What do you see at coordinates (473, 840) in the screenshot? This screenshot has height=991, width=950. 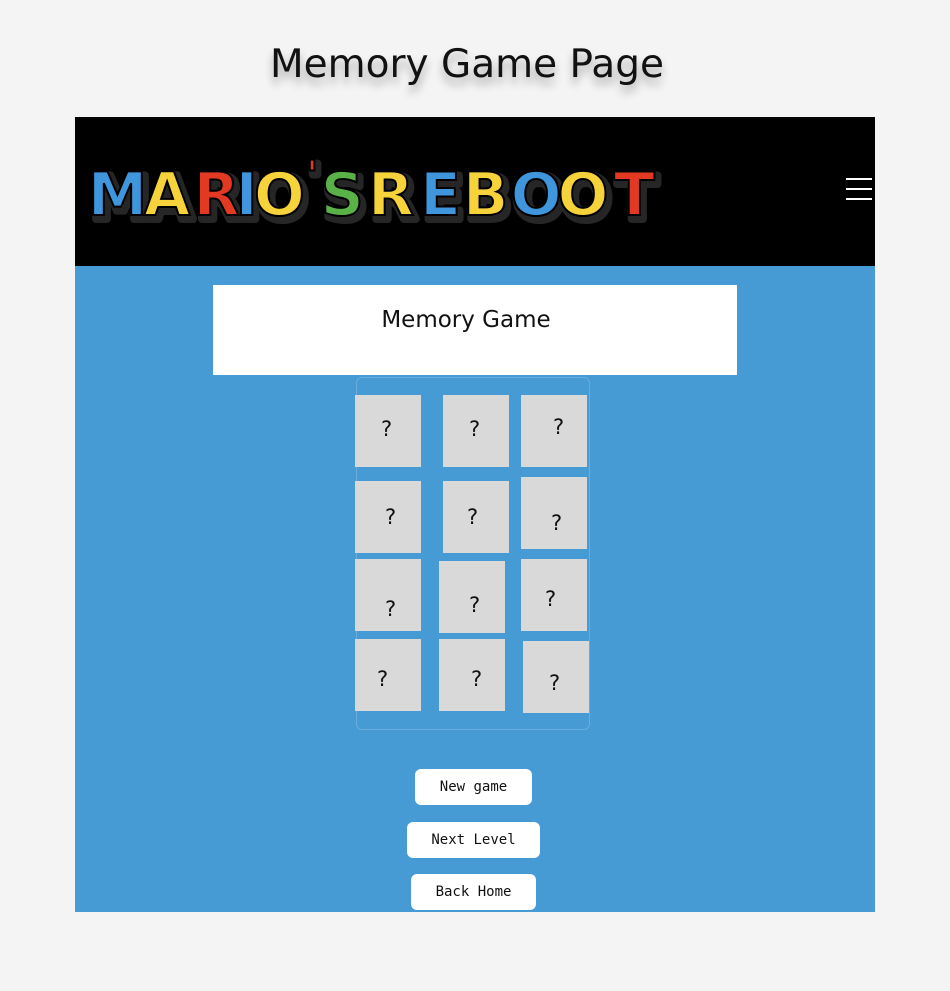 I see `next-level-button: Next Level` at bounding box center [473, 840].